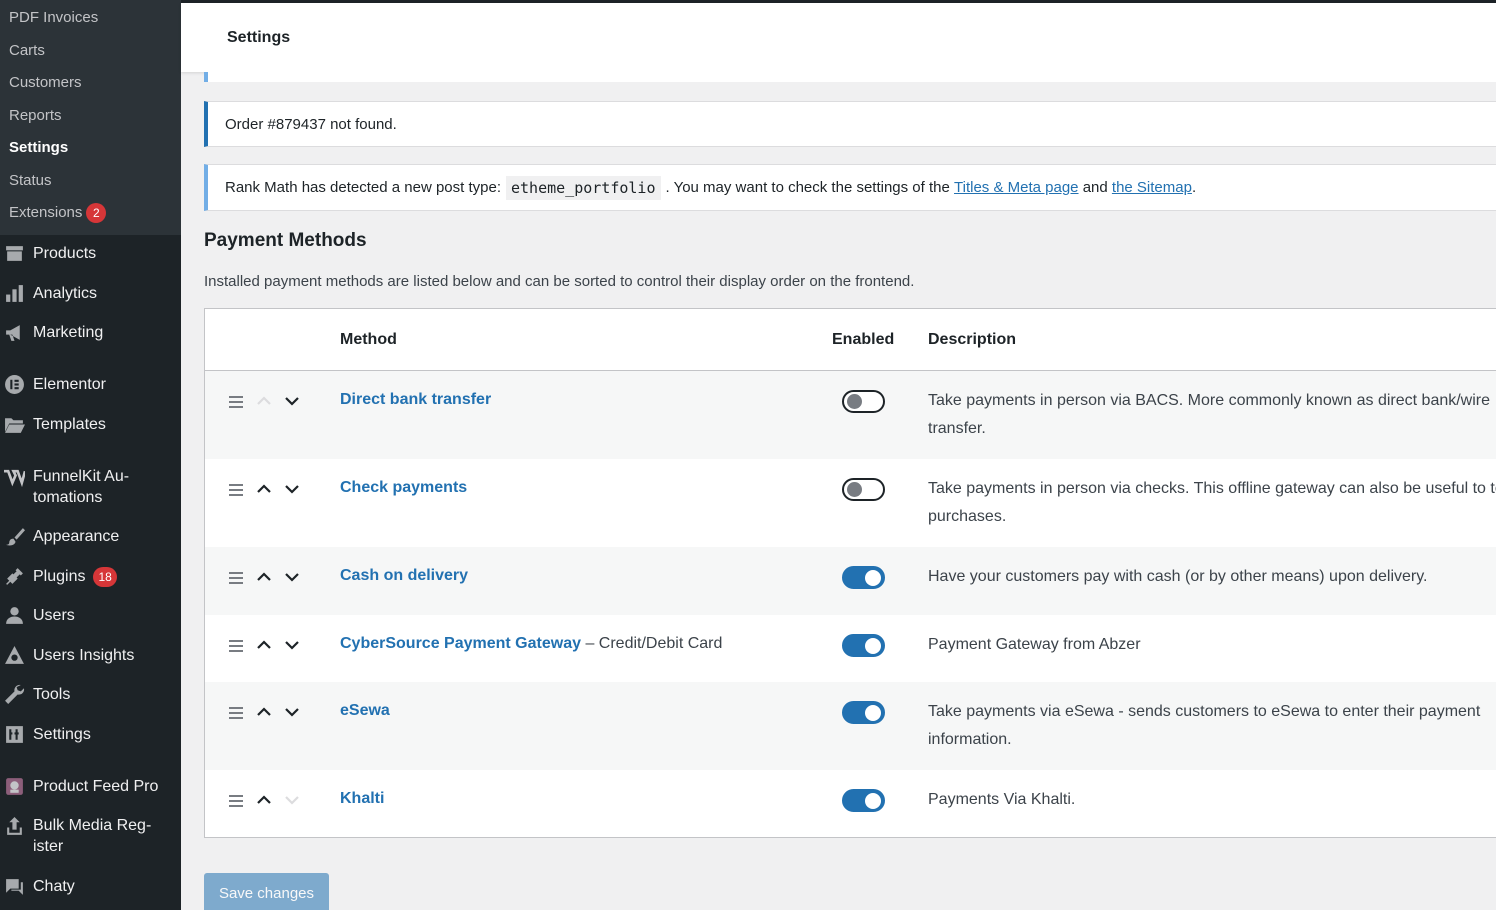 The height and width of the screenshot is (910, 1496). What do you see at coordinates (460, 643) in the screenshot?
I see `method-link: CyberSource Payment Gateway` at bounding box center [460, 643].